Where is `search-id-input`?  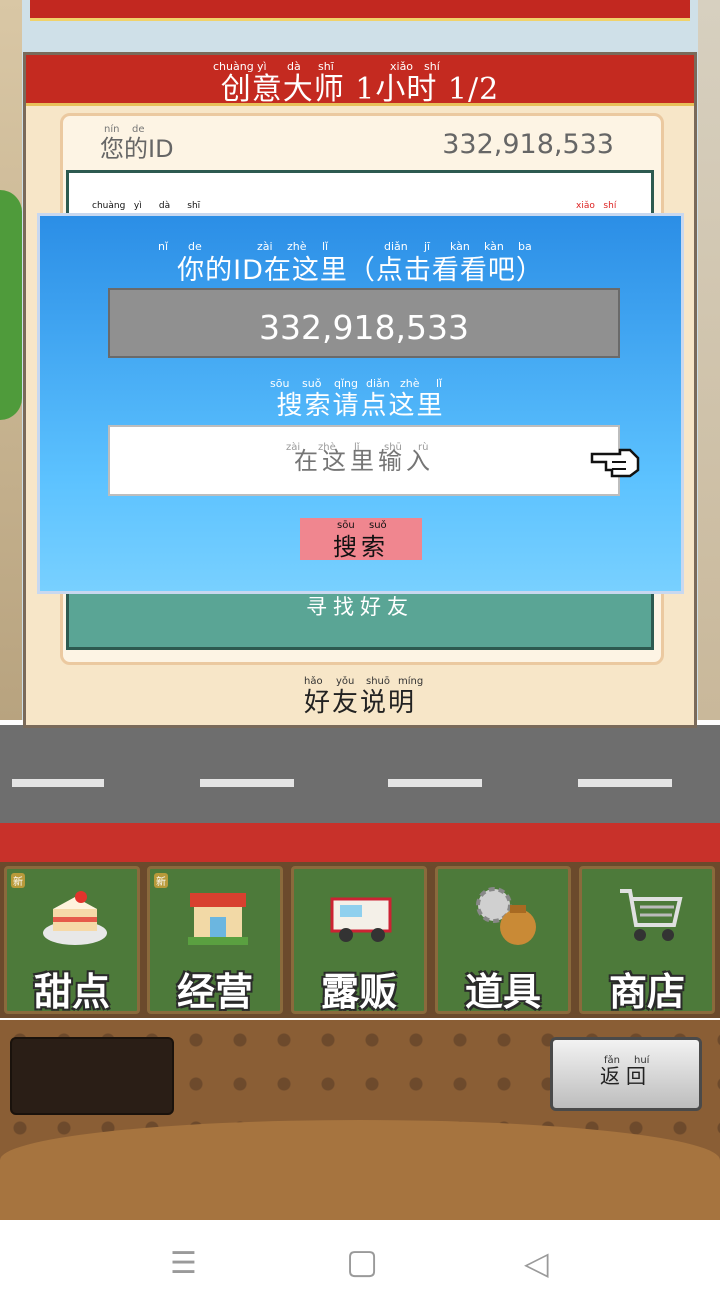
search-id-input is located at coordinates (364, 460).